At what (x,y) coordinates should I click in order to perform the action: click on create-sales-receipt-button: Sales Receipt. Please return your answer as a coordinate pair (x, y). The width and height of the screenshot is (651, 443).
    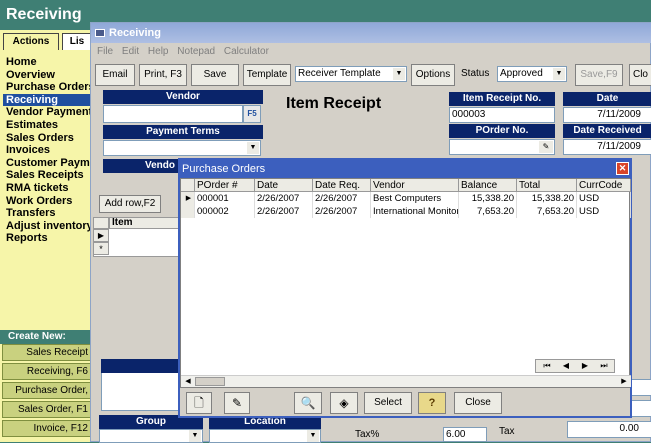
    Looking at the image, I should click on (47, 352).